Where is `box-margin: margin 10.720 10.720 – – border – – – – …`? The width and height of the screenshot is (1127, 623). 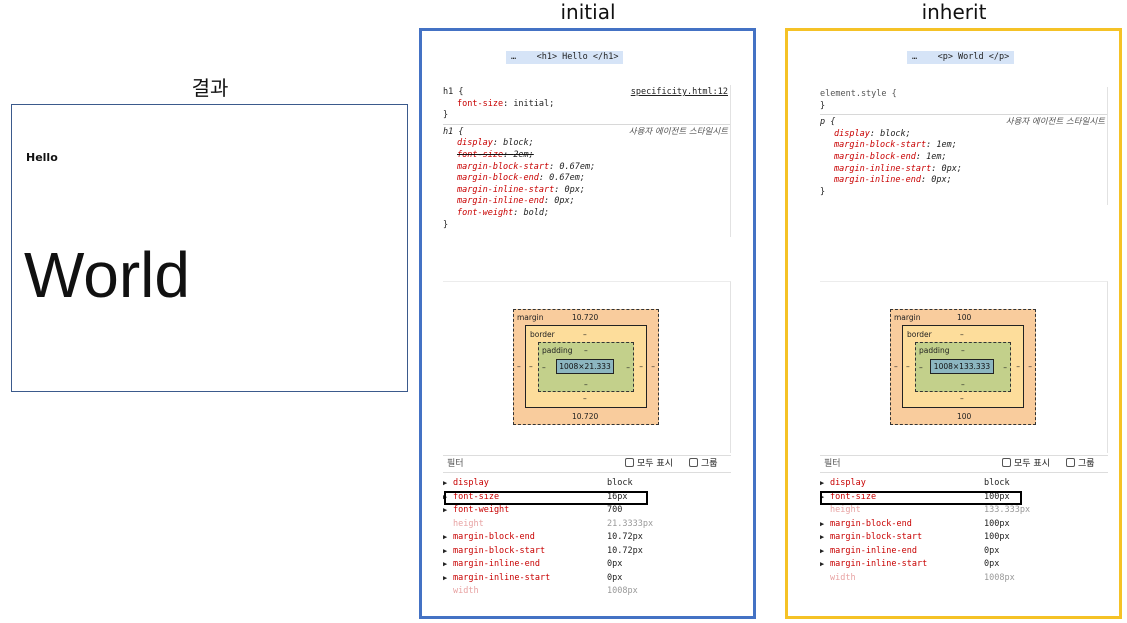
box-margin: margin 10.720 10.720 – – border – – – – … is located at coordinates (586, 367).